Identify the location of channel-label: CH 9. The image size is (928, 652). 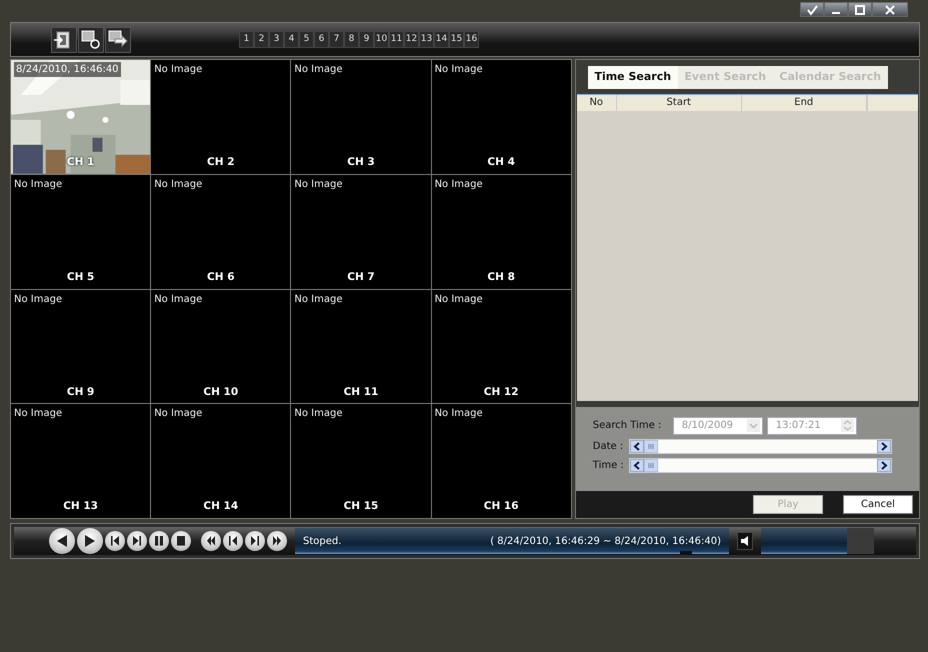
(80, 392).